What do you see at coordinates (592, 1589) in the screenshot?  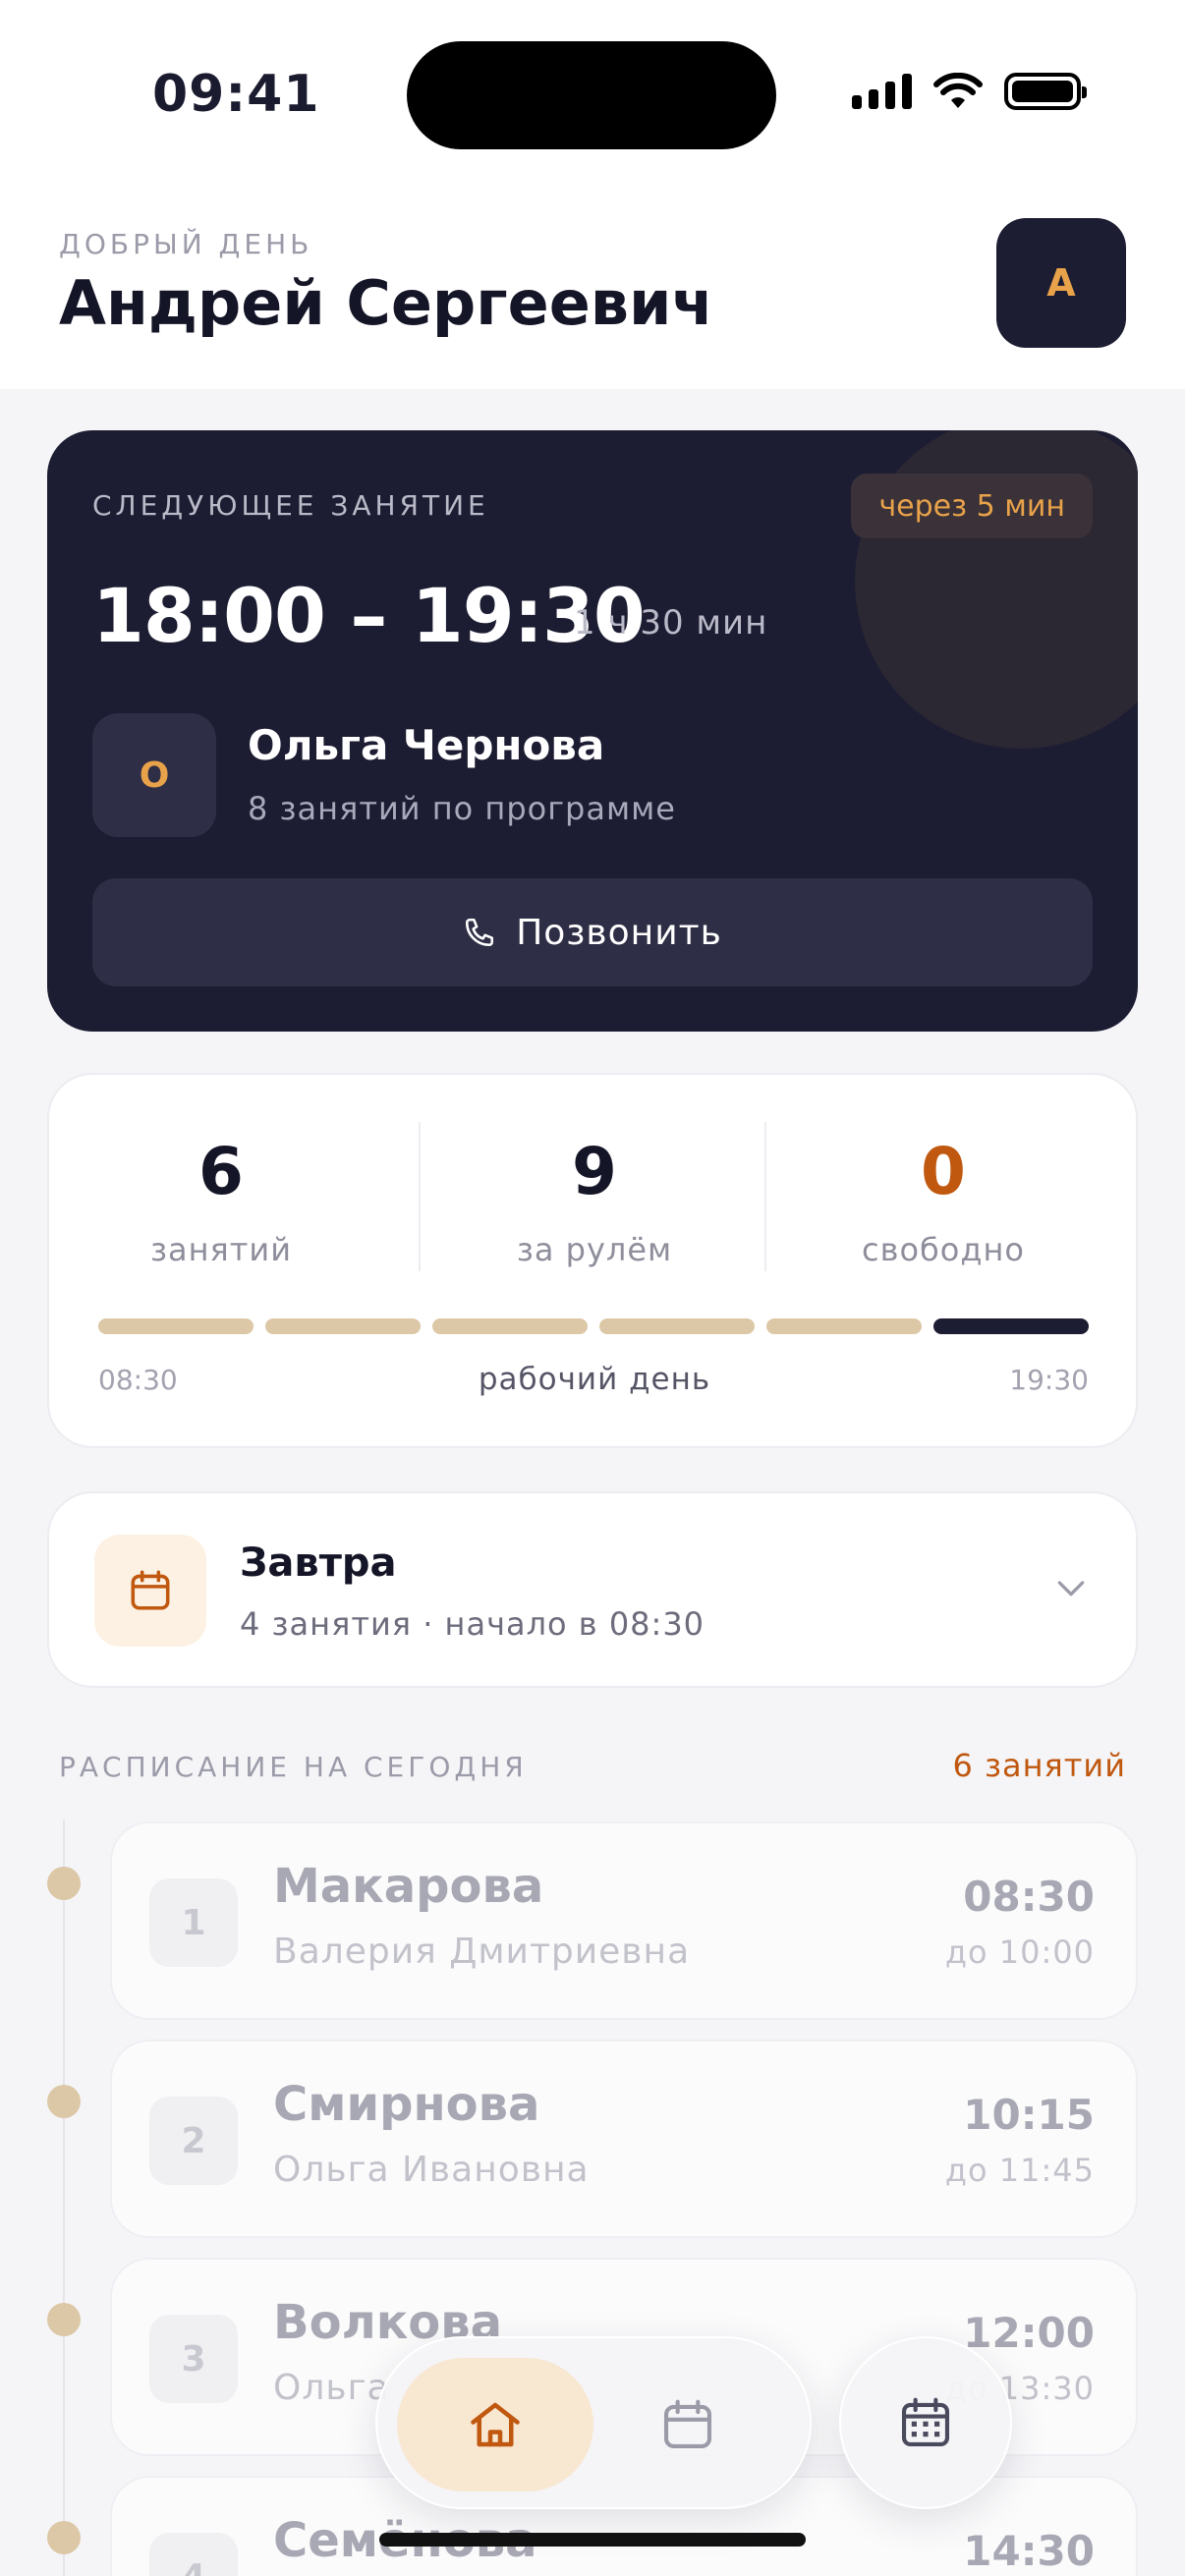 I see `tomorrow-card: Завтра 4 занятия · начало в 08:30` at bounding box center [592, 1589].